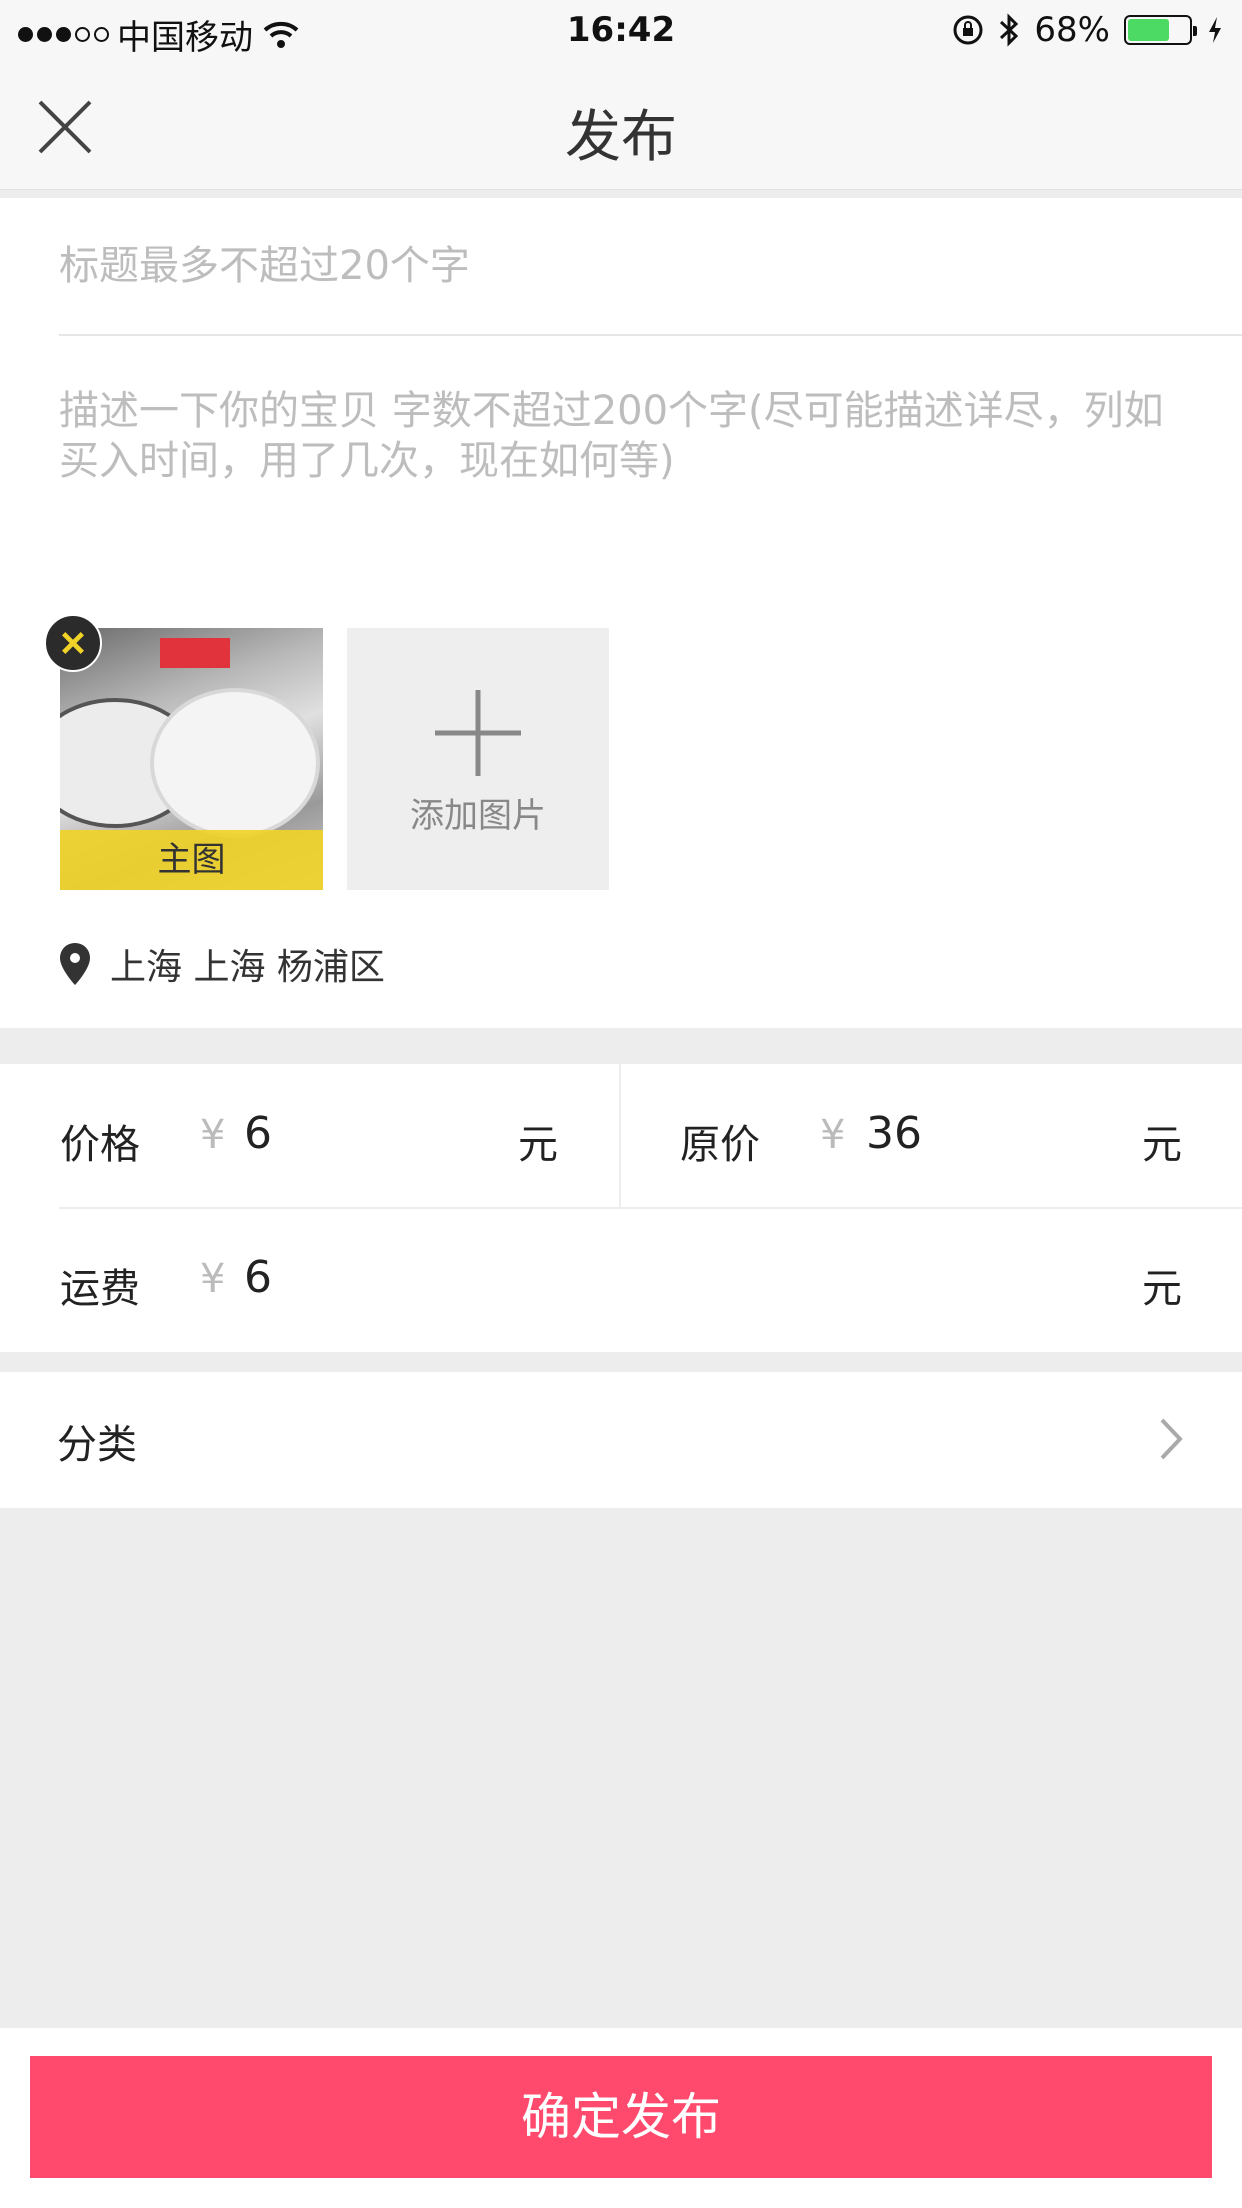  I want to click on battery-percent: 68%, so click(1072, 30).